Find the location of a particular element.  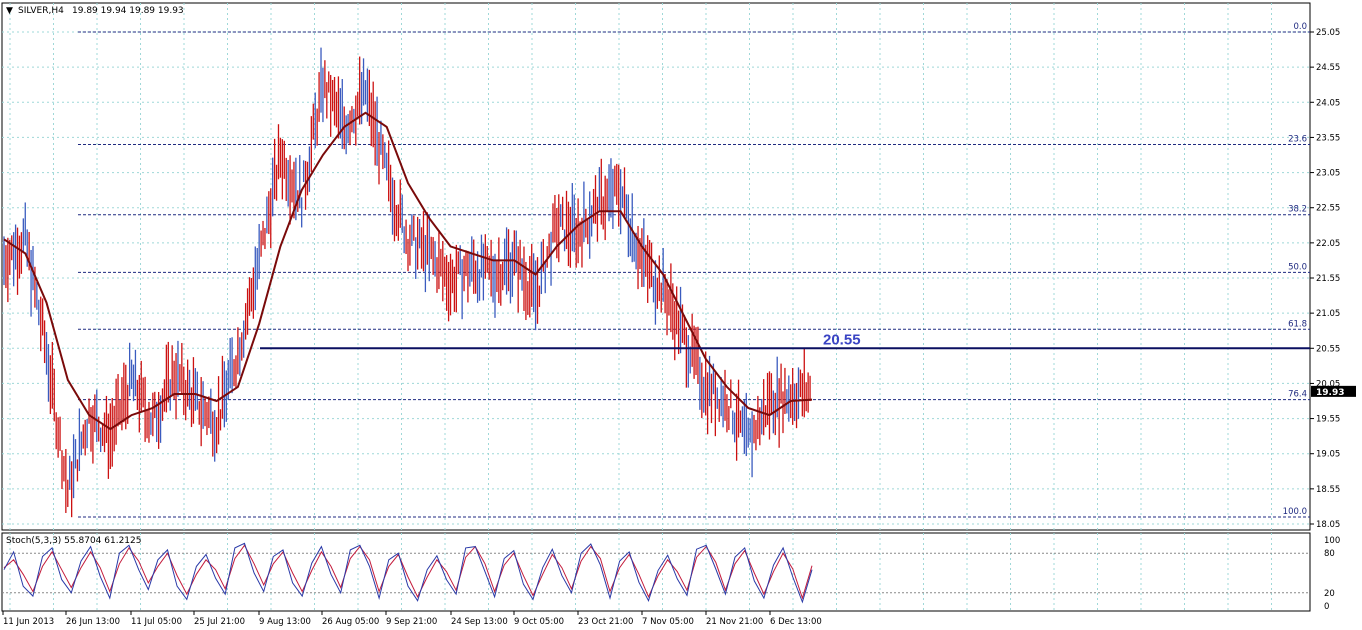

x-tick-label: 26 Jun 13:00 is located at coordinates (93, 622).